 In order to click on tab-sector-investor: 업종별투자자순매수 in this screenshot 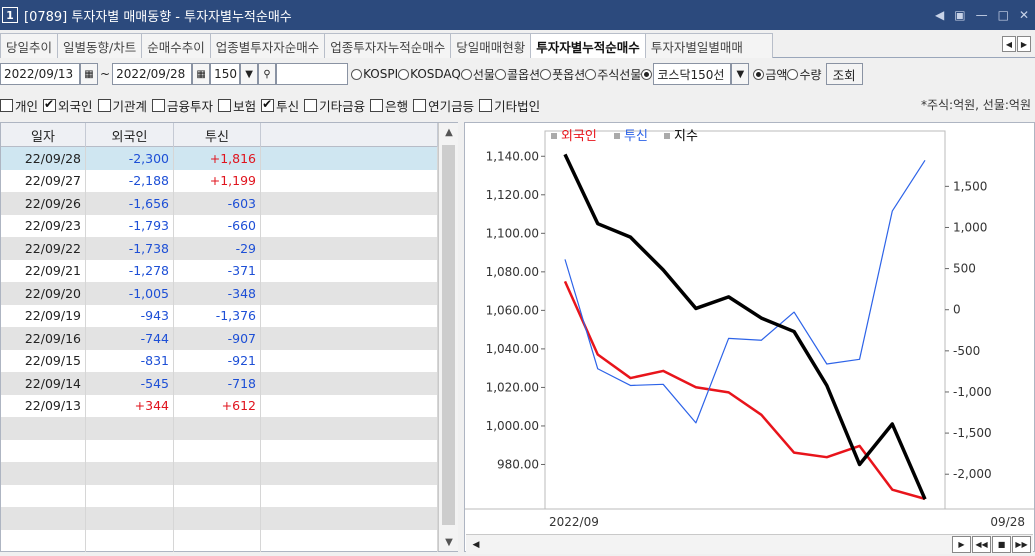, I will do `click(267, 45)`.